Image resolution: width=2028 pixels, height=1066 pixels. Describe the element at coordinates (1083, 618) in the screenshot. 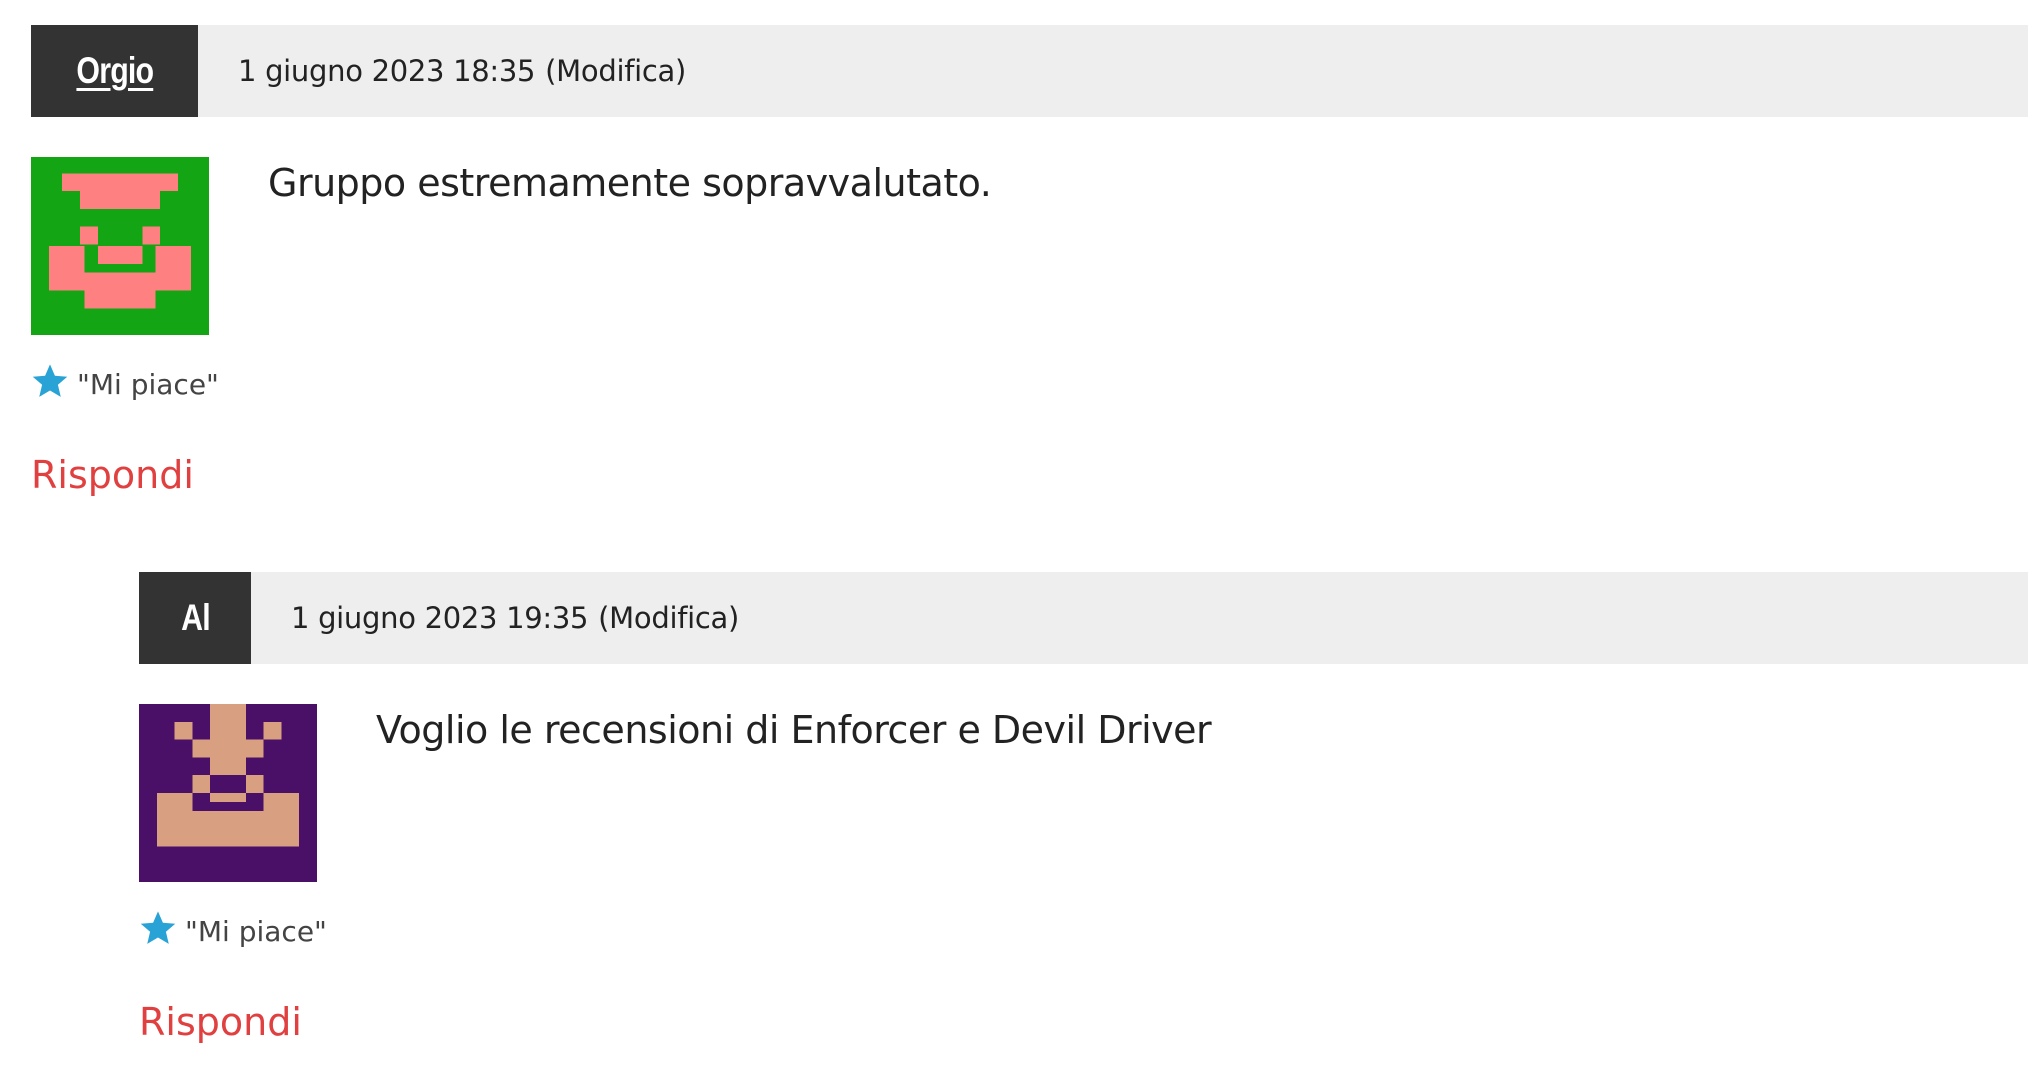

I see `comment-meta-bar: Al 1 giugno 2023 19:35 (Modifica)` at that location.